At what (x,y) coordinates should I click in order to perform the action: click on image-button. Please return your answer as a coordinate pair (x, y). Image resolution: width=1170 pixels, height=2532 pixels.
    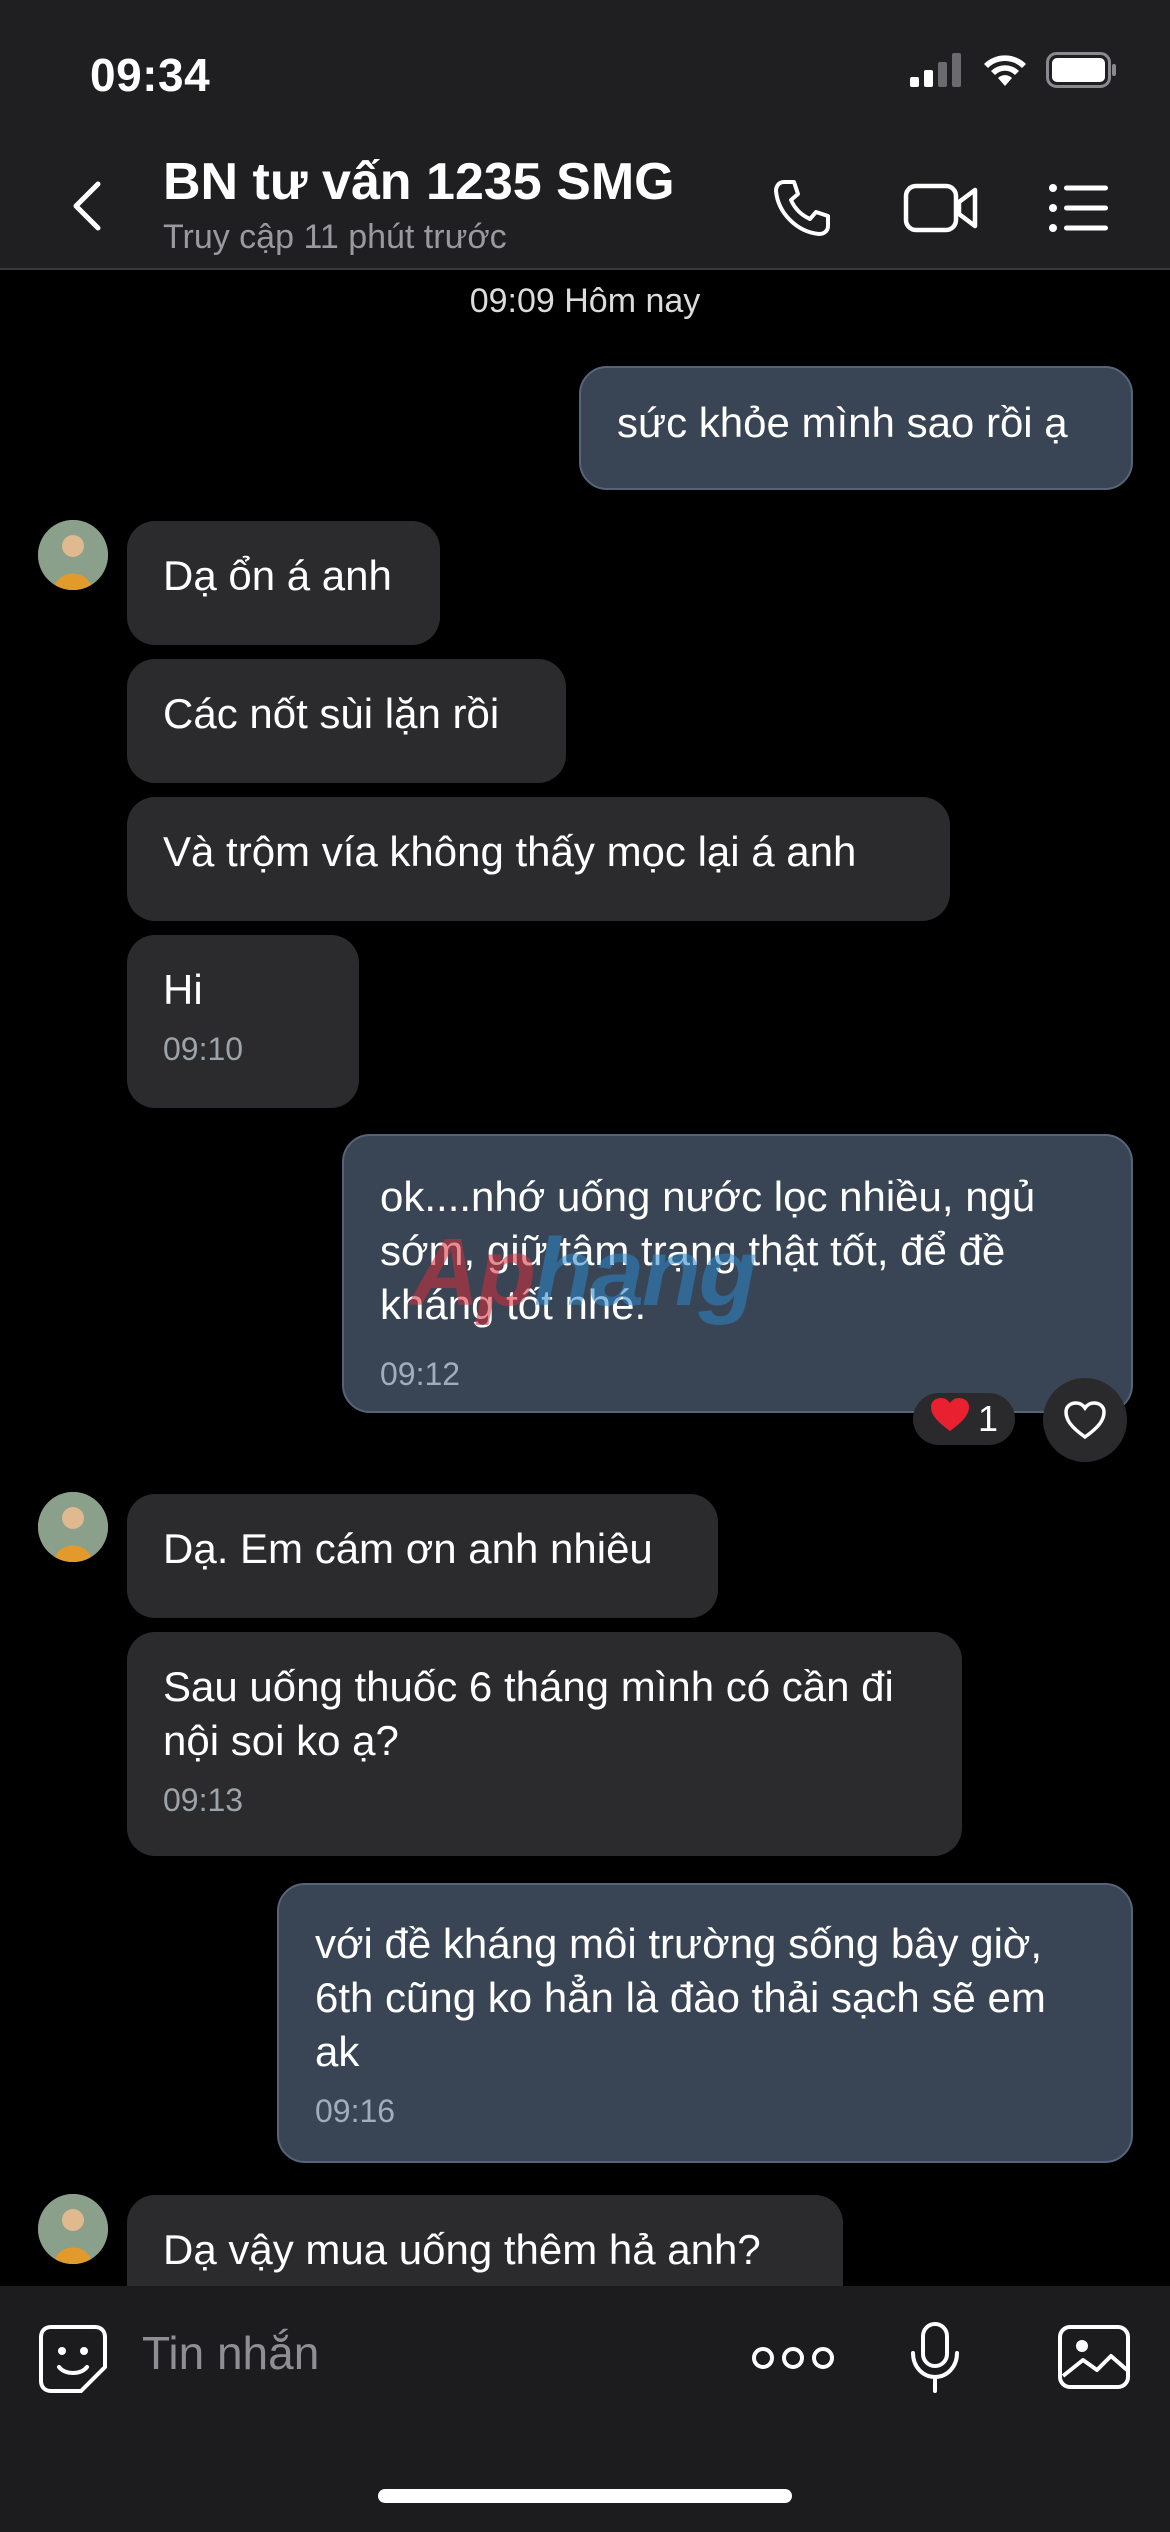
    Looking at the image, I should click on (1094, 2357).